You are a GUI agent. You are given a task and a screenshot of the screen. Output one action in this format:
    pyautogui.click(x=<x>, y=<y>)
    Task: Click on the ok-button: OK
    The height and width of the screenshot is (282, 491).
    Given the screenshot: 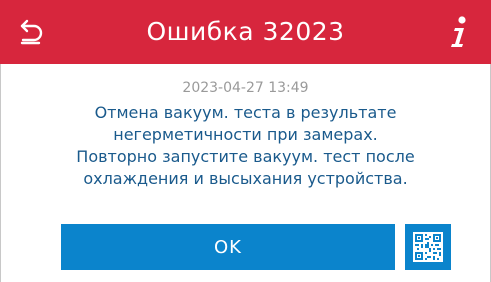 What is the action you would take?
    pyautogui.click(x=228, y=247)
    